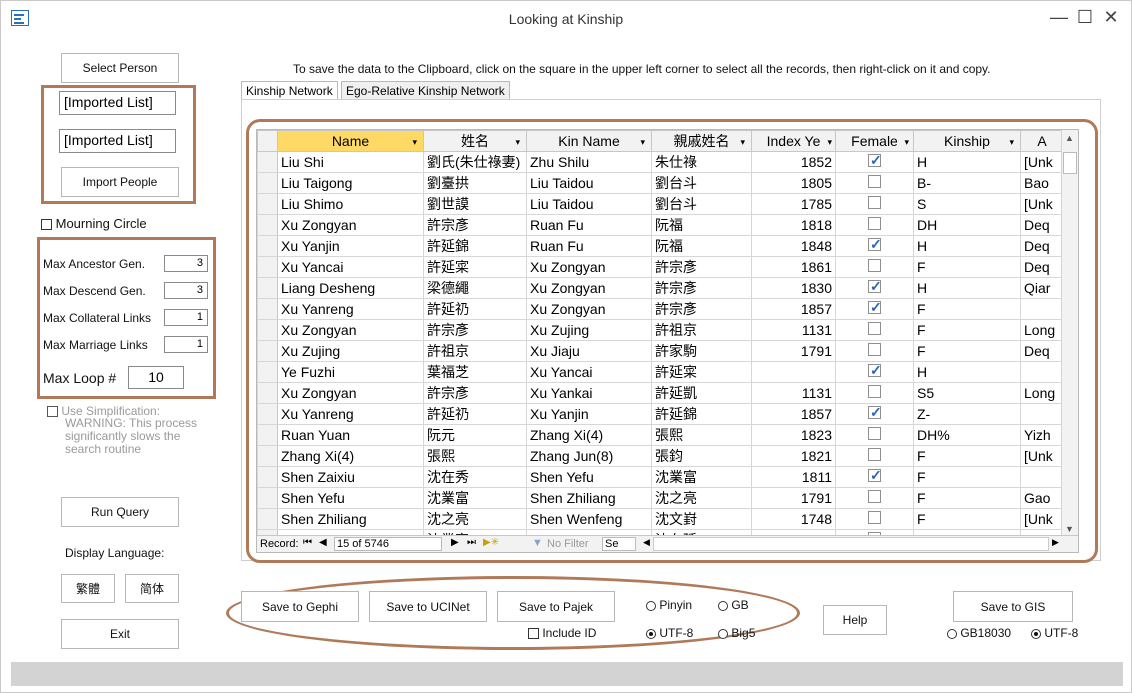 The width and height of the screenshot is (1132, 693). Describe the element at coordinates (589, 309) in the screenshot. I see `cell-kin-name: Xu Zongyan` at that location.